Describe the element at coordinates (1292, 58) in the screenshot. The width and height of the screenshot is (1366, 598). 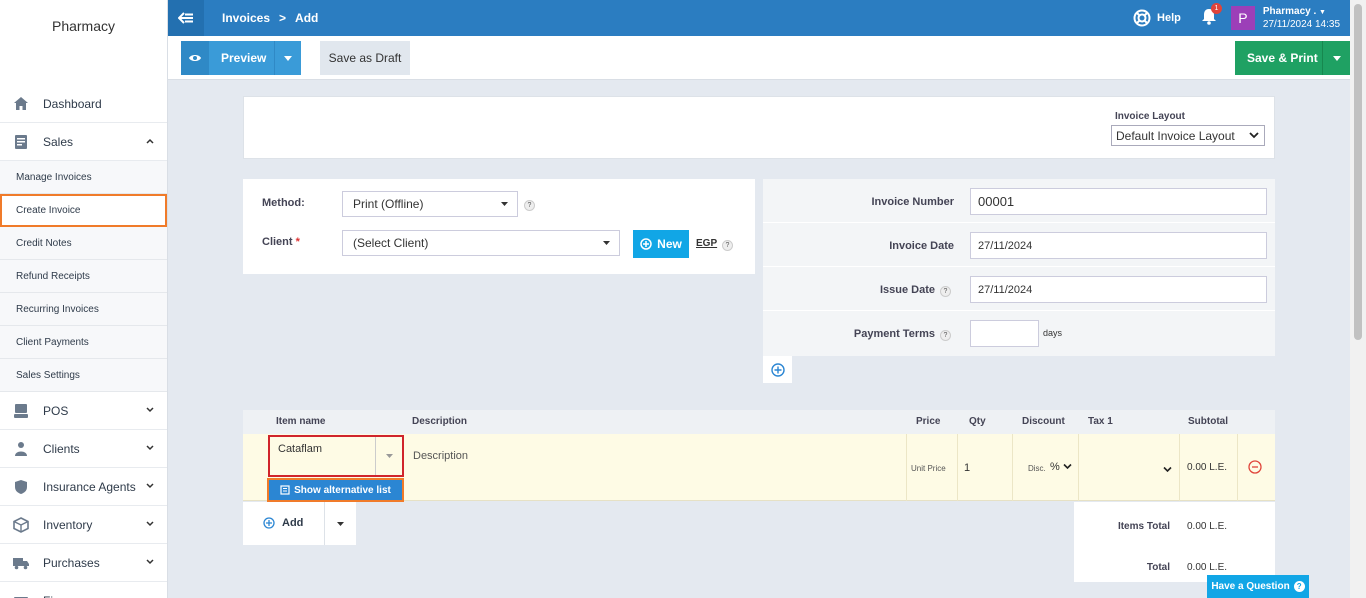
I see `save-and-print-button: Save & Print` at that location.